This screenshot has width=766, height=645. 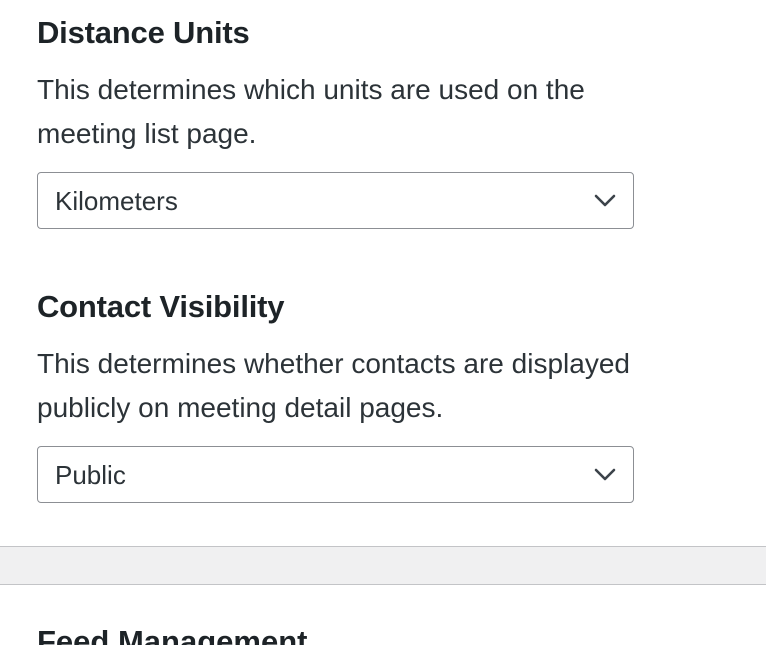 What do you see at coordinates (116, 201) in the screenshot?
I see `distance-units-selected-value: Kilometers` at bounding box center [116, 201].